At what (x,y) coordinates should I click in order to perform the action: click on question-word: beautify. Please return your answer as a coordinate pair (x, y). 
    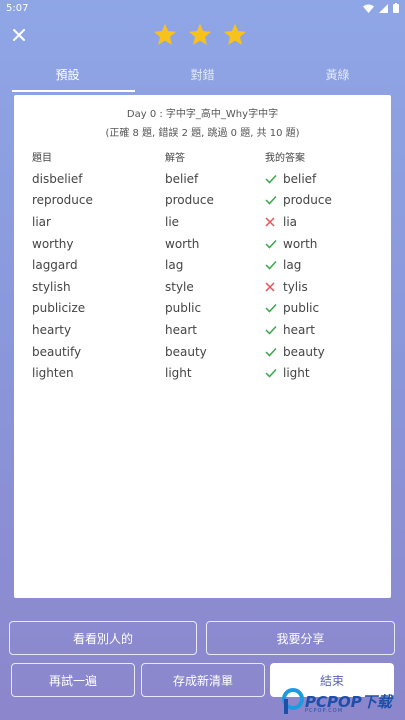
    Looking at the image, I should click on (57, 351).